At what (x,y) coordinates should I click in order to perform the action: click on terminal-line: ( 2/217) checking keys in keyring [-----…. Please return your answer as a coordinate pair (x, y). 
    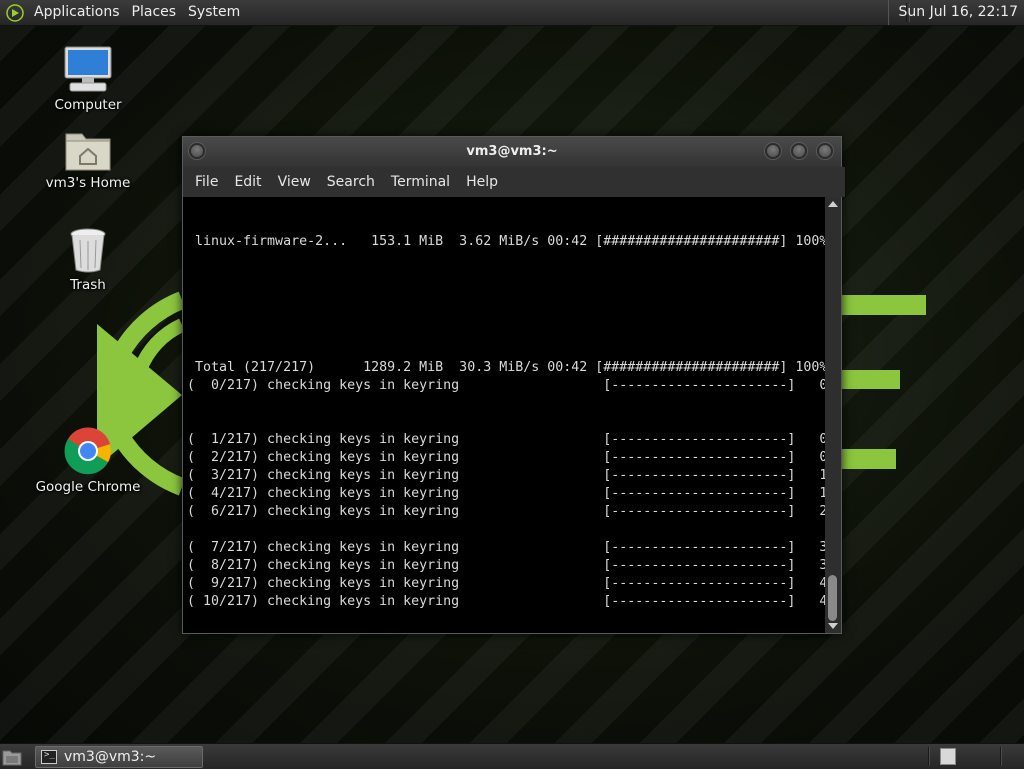
    Looking at the image, I should click on (506, 458).